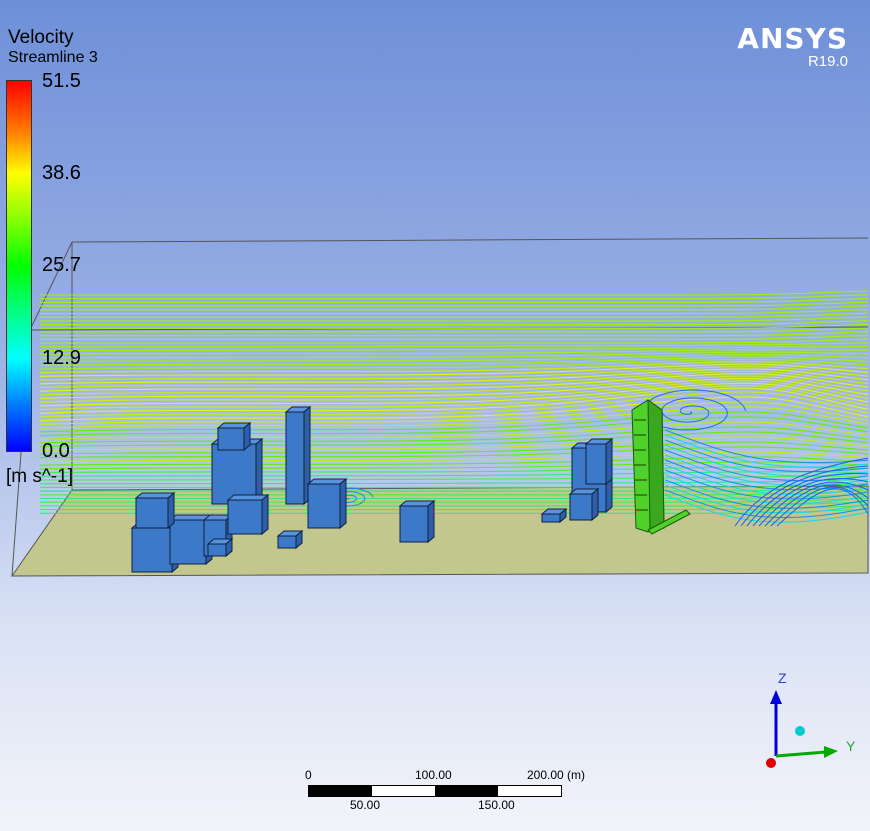 The width and height of the screenshot is (870, 831). What do you see at coordinates (56, 451) in the screenshot?
I see `legend-tick-min: 0.0` at bounding box center [56, 451].